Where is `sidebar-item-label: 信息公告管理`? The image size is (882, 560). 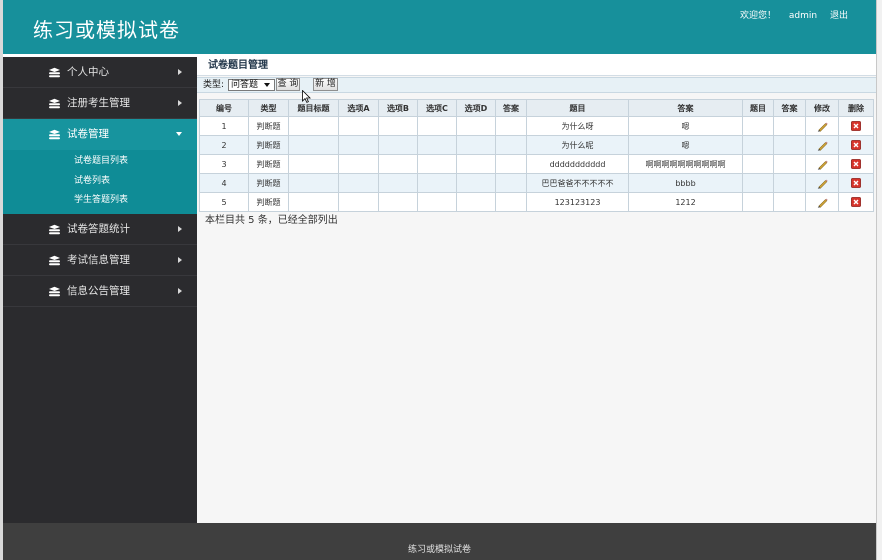 sidebar-item-label: 信息公告管理 is located at coordinates (98, 290).